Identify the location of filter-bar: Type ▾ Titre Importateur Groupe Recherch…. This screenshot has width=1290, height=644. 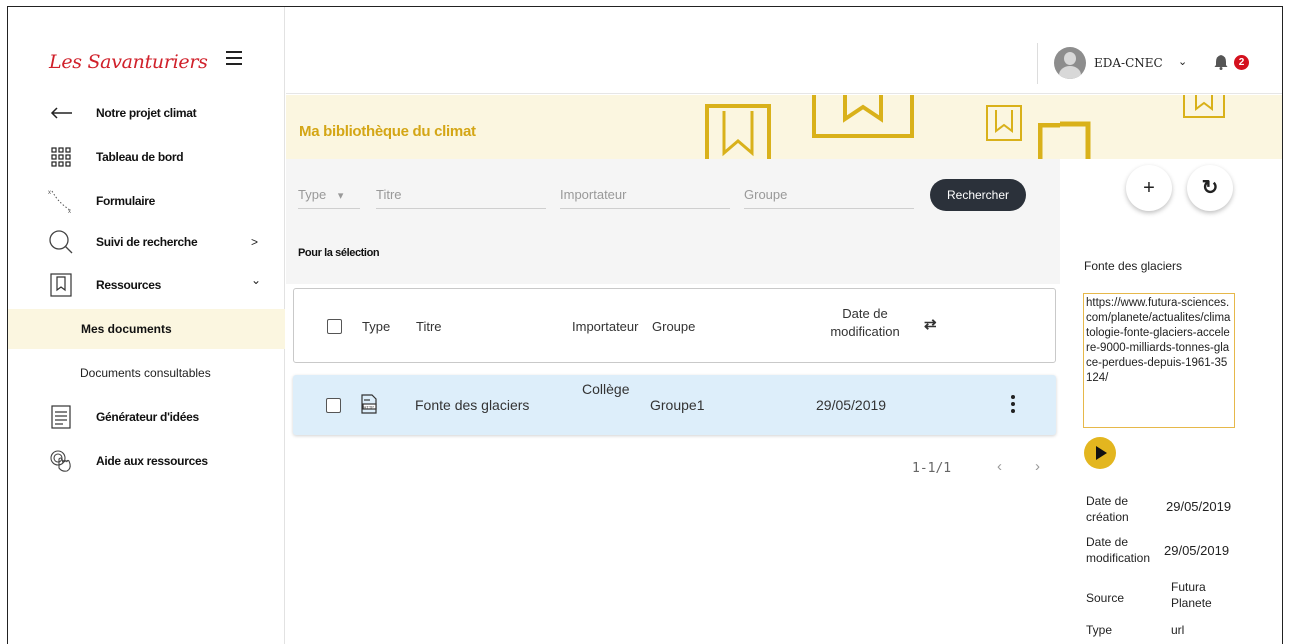
(673, 221).